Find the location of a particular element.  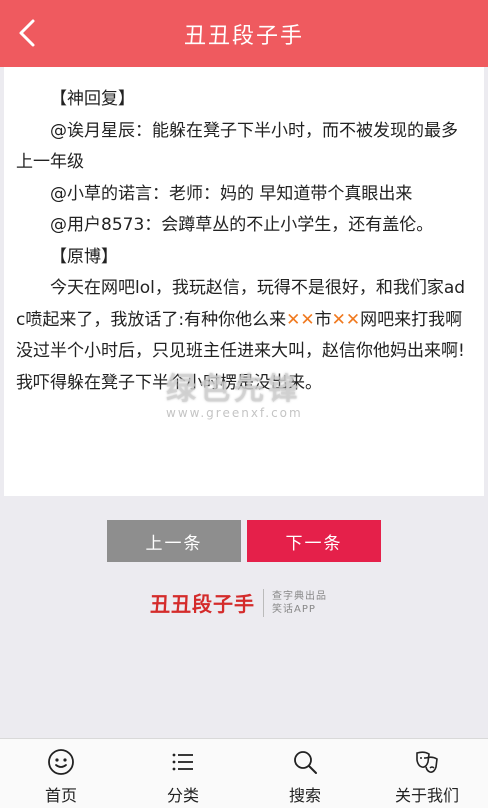

tab-label: 首页 is located at coordinates (60, 795).